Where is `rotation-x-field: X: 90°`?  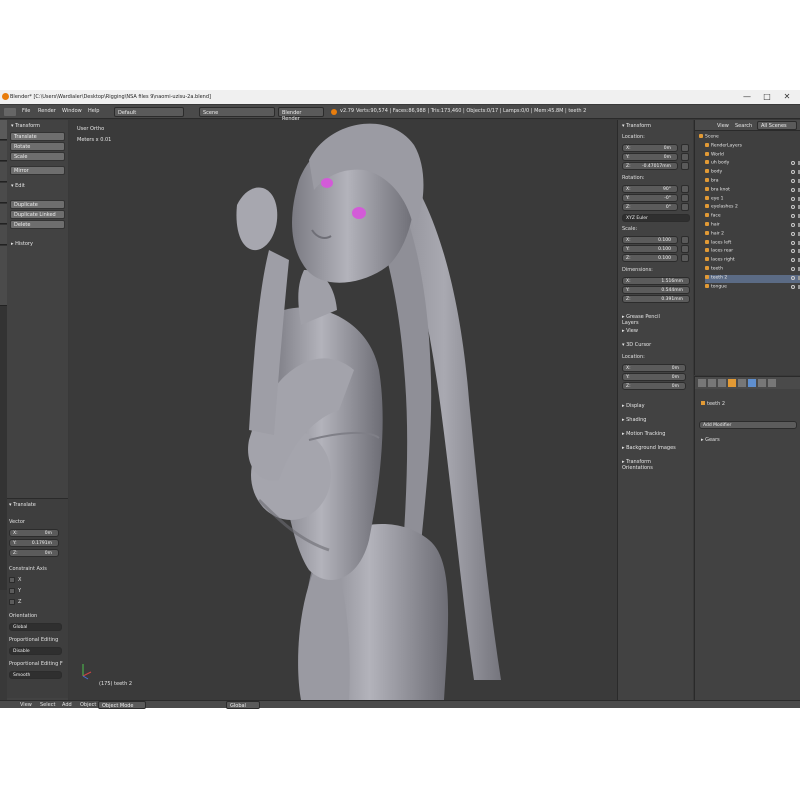
rotation-x-field: X: 90° is located at coordinates (650, 189).